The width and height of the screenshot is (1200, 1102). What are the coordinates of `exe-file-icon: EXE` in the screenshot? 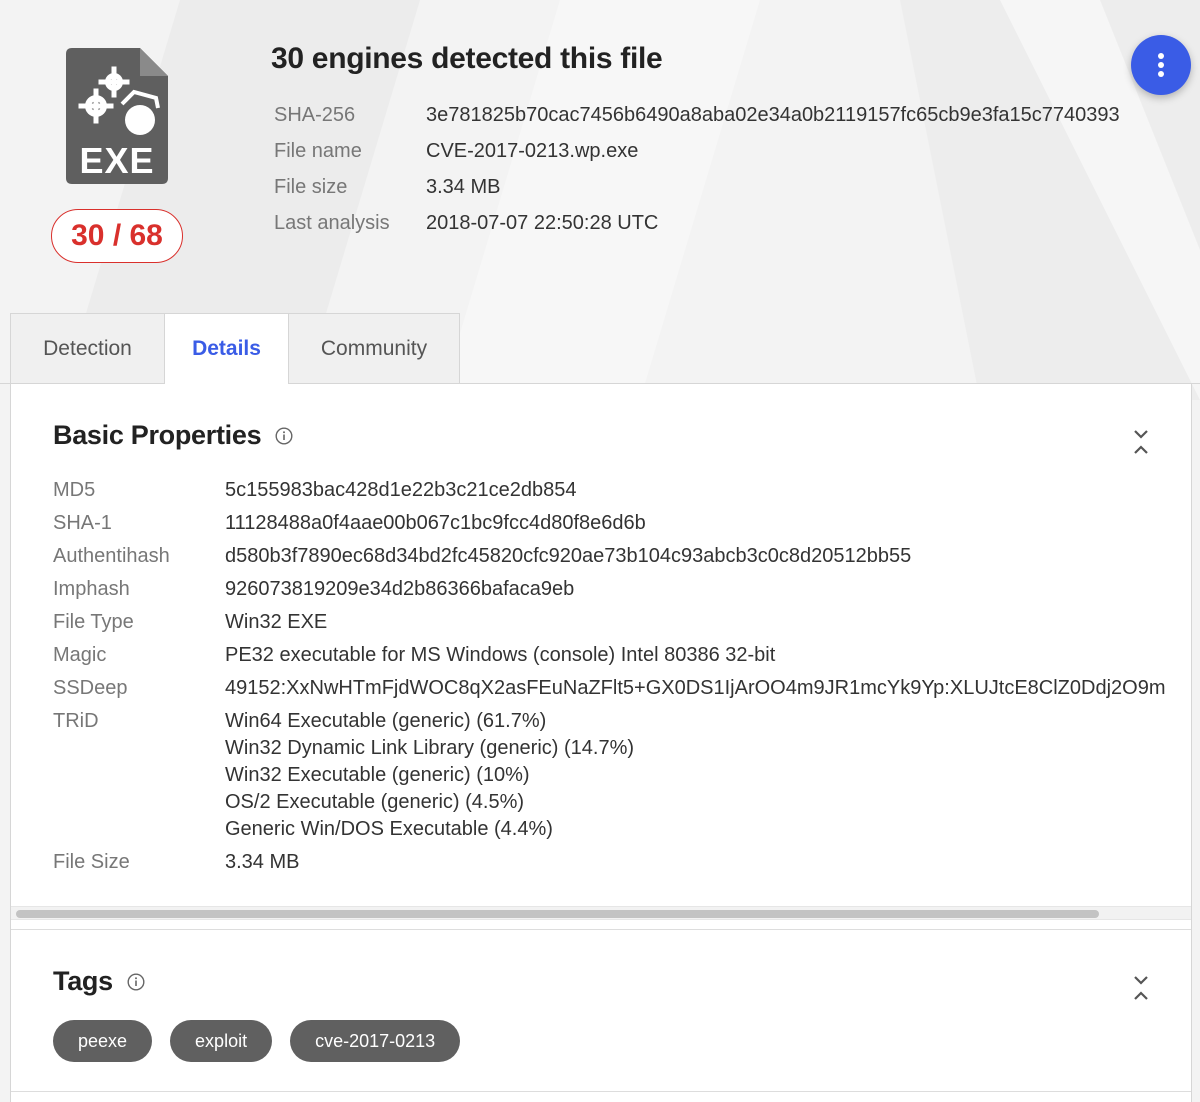 It's located at (117, 116).